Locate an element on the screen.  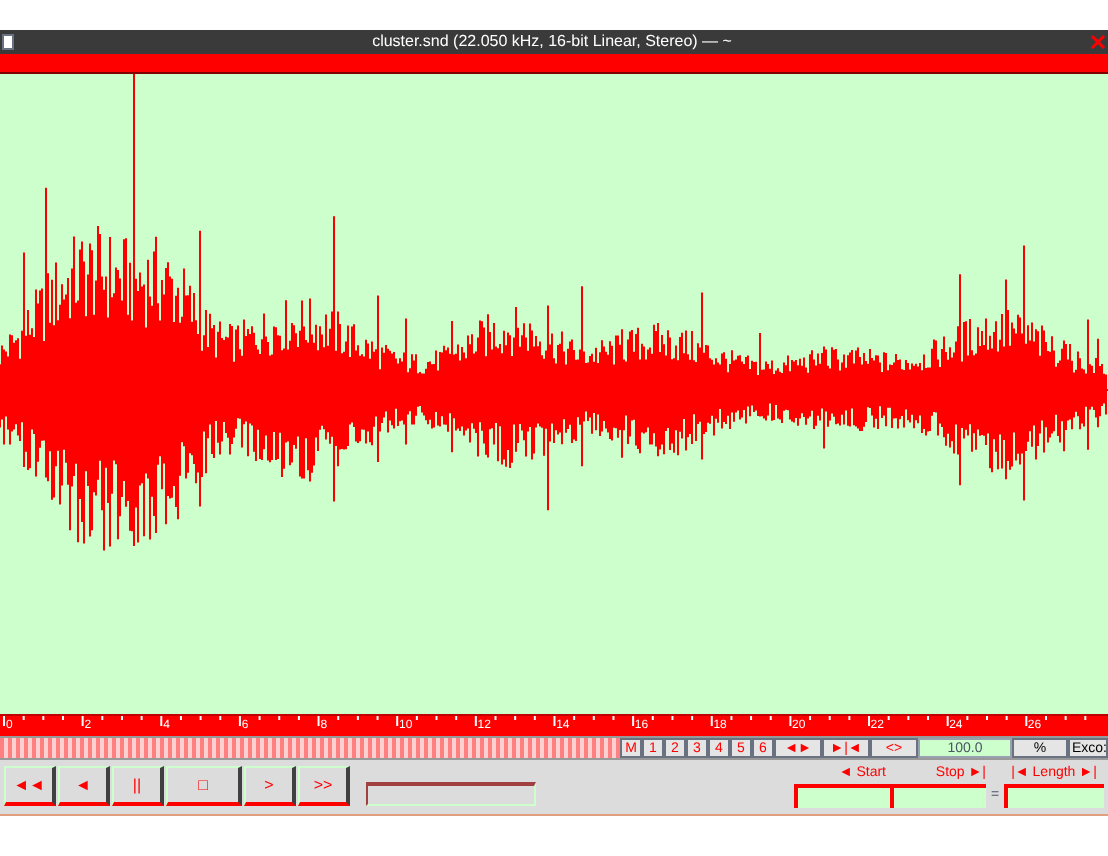
window-menu-icon is located at coordinates (8, 42).